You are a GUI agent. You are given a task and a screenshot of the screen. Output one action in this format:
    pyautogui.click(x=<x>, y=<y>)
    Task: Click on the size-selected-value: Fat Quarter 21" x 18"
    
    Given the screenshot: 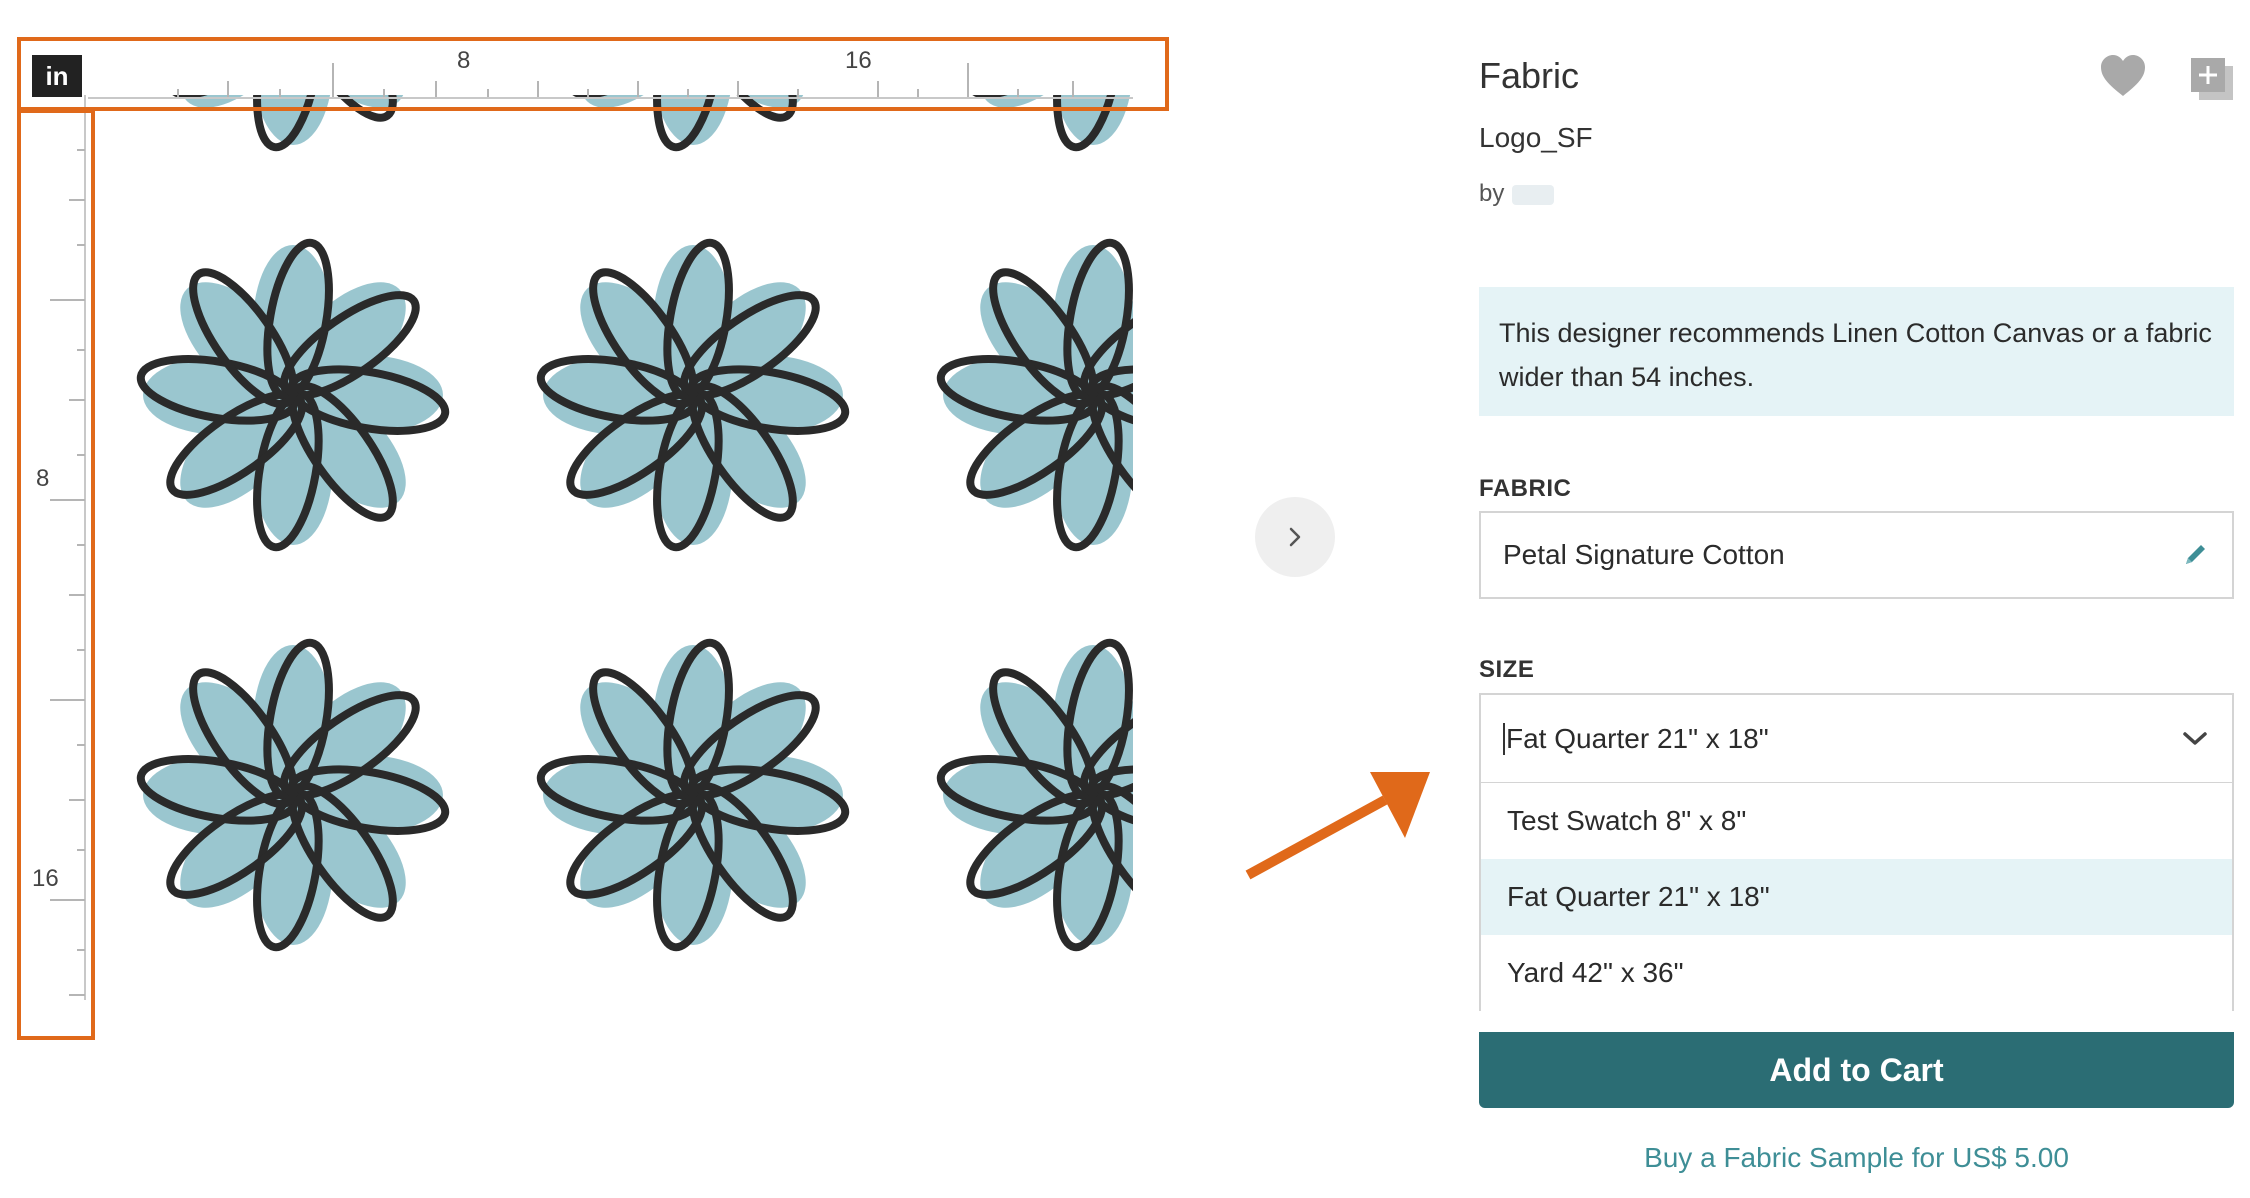 What is the action you would take?
    pyautogui.click(x=1637, y=738)
    